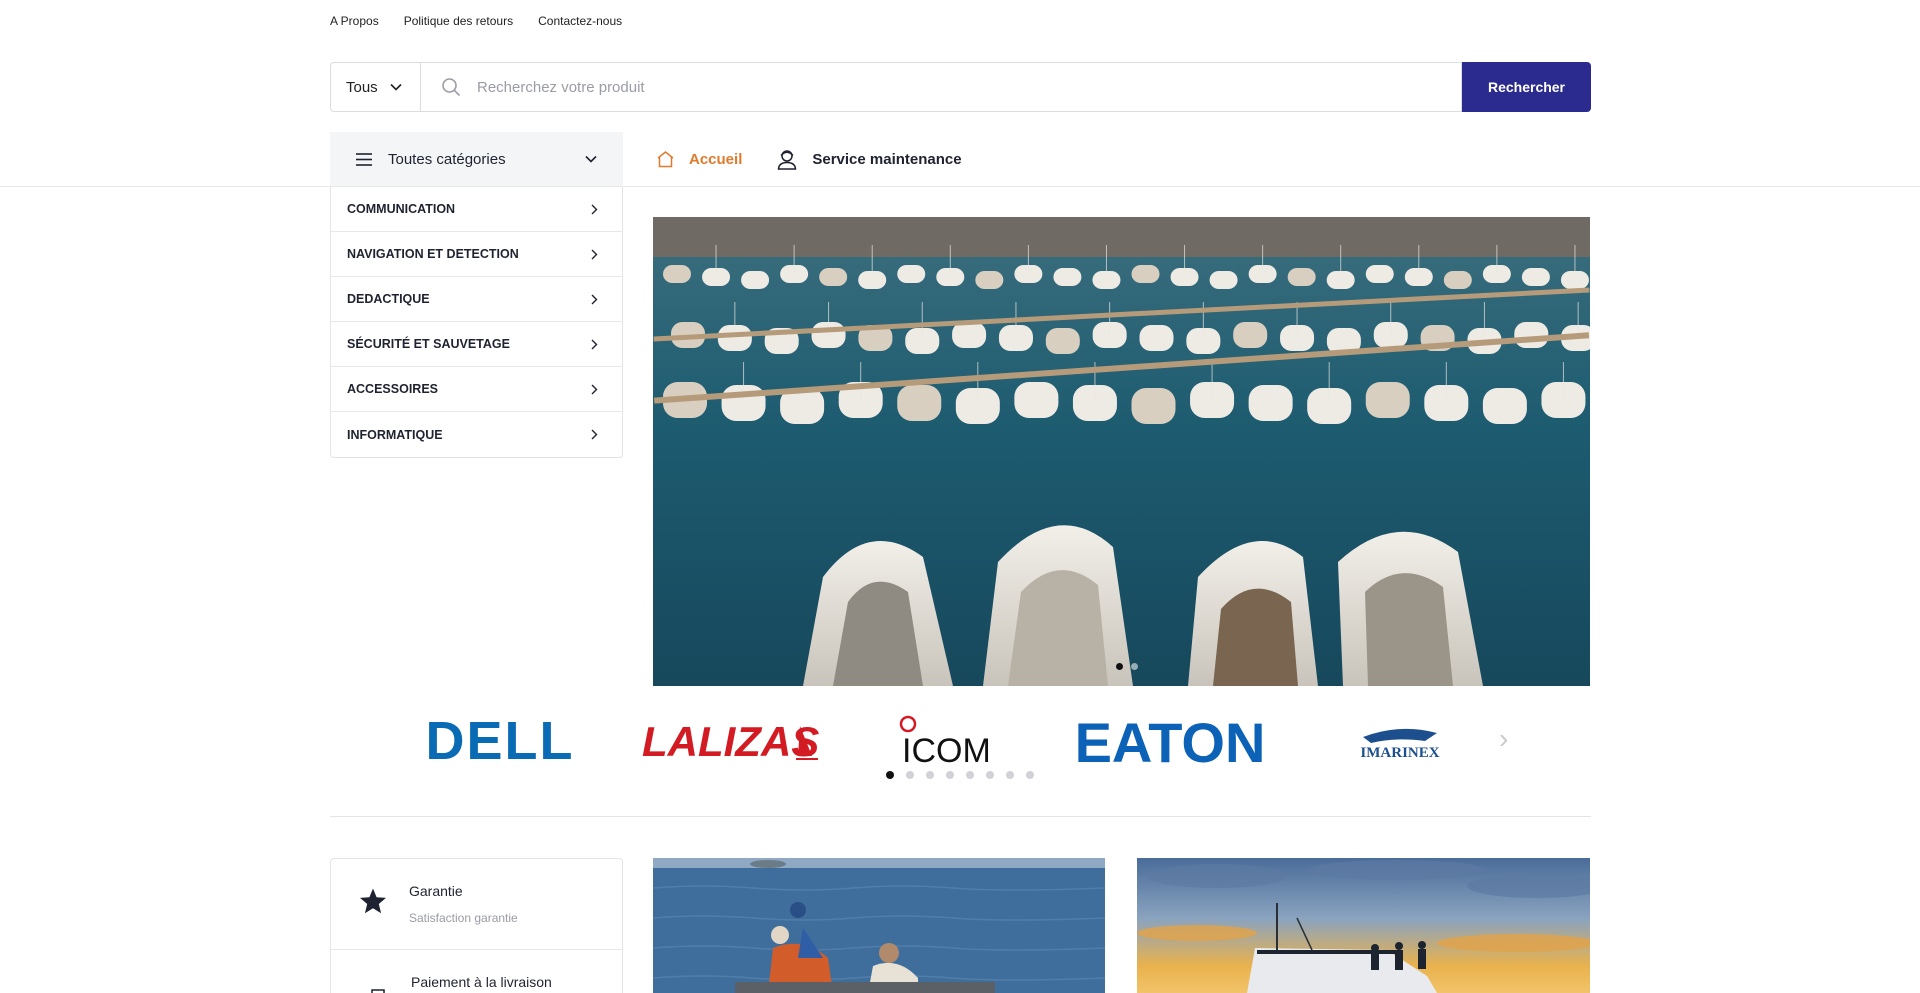  I want to click on brand-logo-dell-text: DELL, so click(500, 740).